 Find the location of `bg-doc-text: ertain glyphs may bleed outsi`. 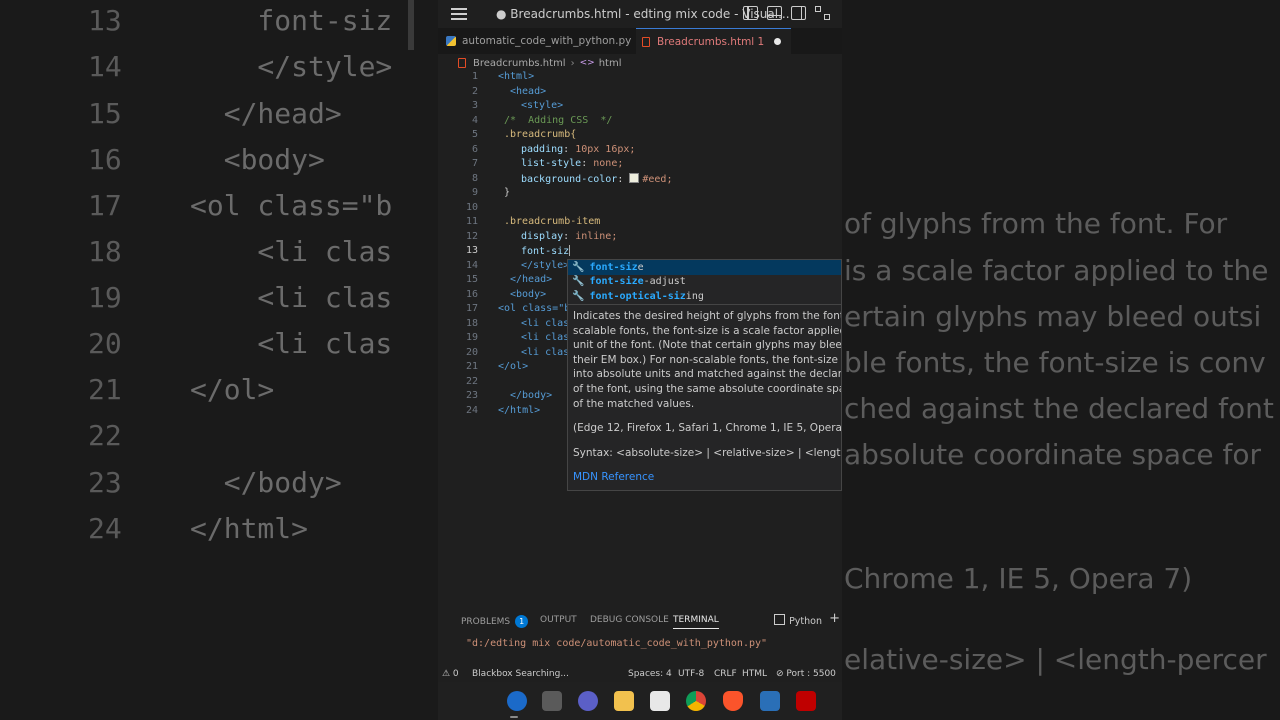

bg-doc-text: ertain glyphs may bleed outsi is located at coordinates (1053, 316).